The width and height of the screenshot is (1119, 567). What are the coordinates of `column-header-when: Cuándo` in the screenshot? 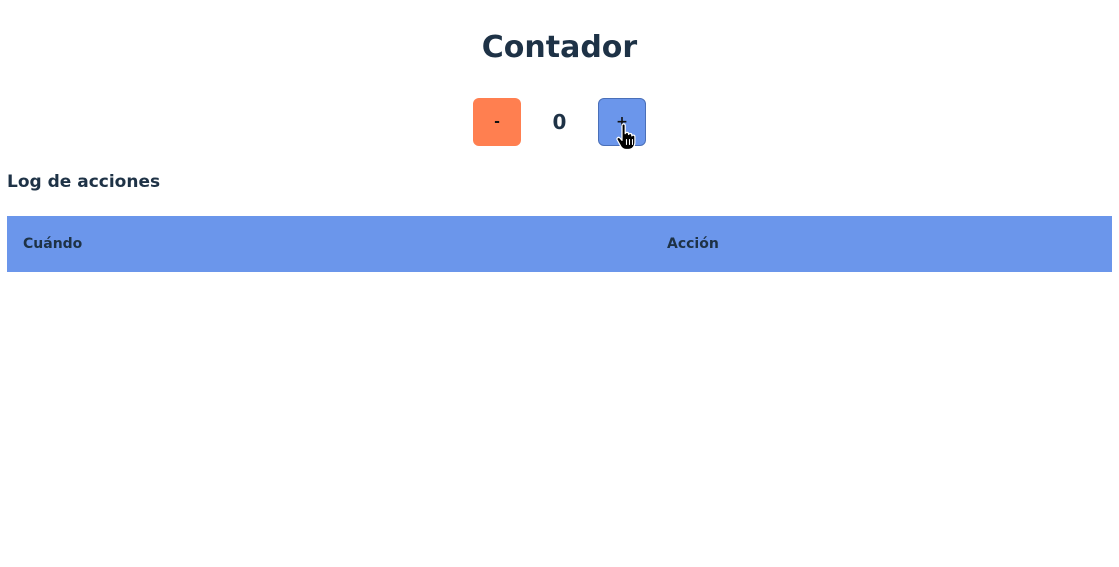 It's located at (329, 244).